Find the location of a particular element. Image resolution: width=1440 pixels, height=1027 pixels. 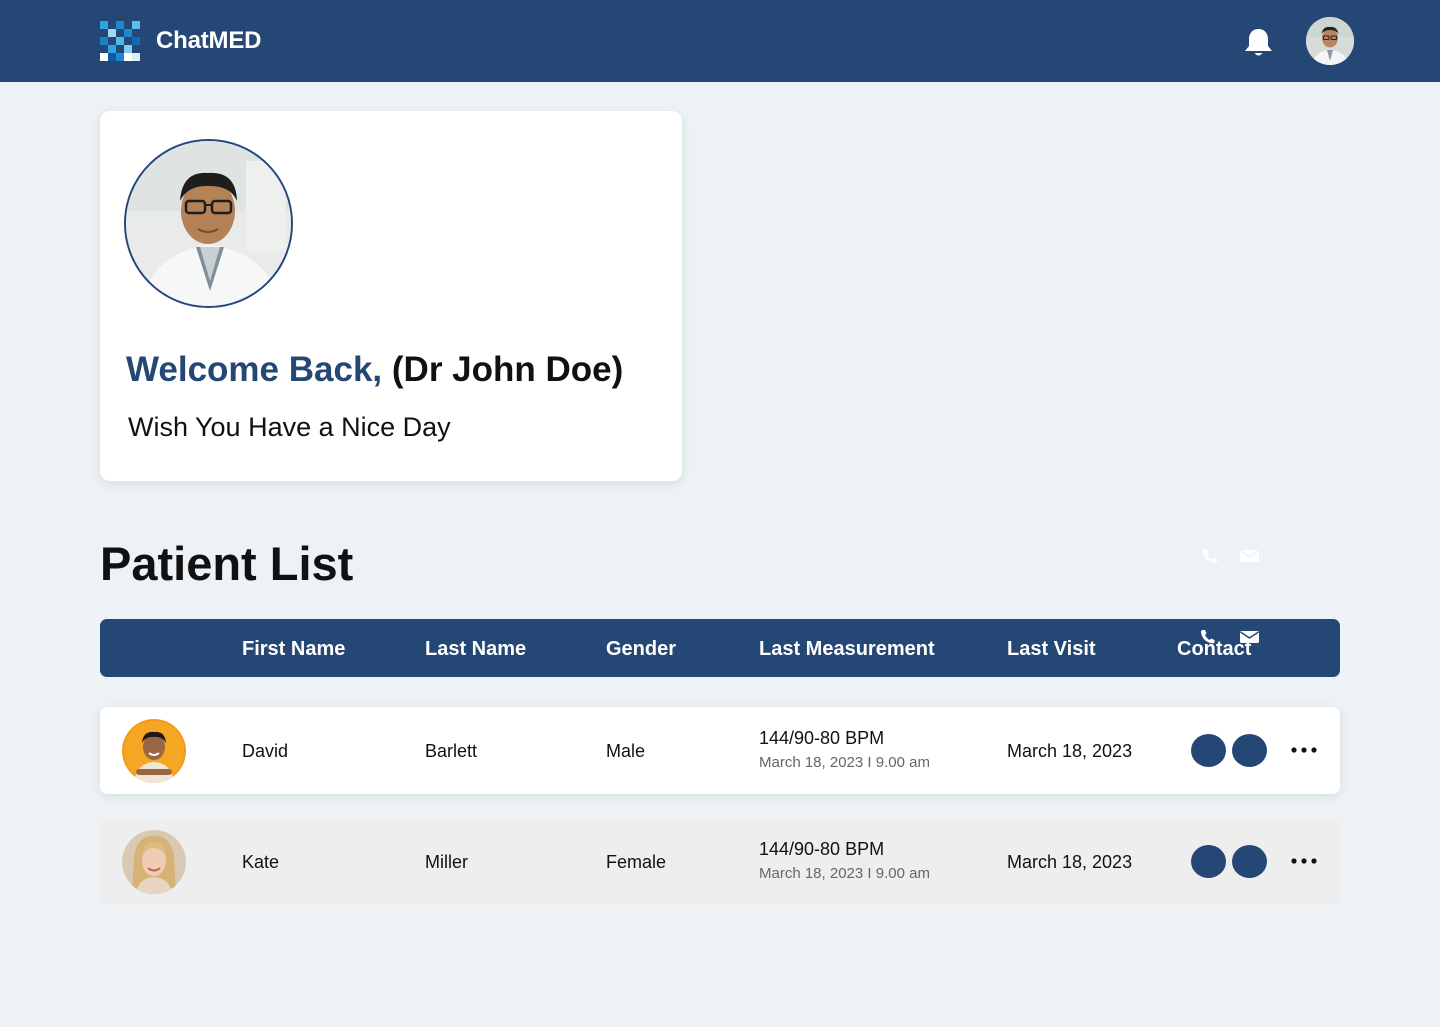

welcome-greeting: Welcome Back, is located at coordinates (254, 369).